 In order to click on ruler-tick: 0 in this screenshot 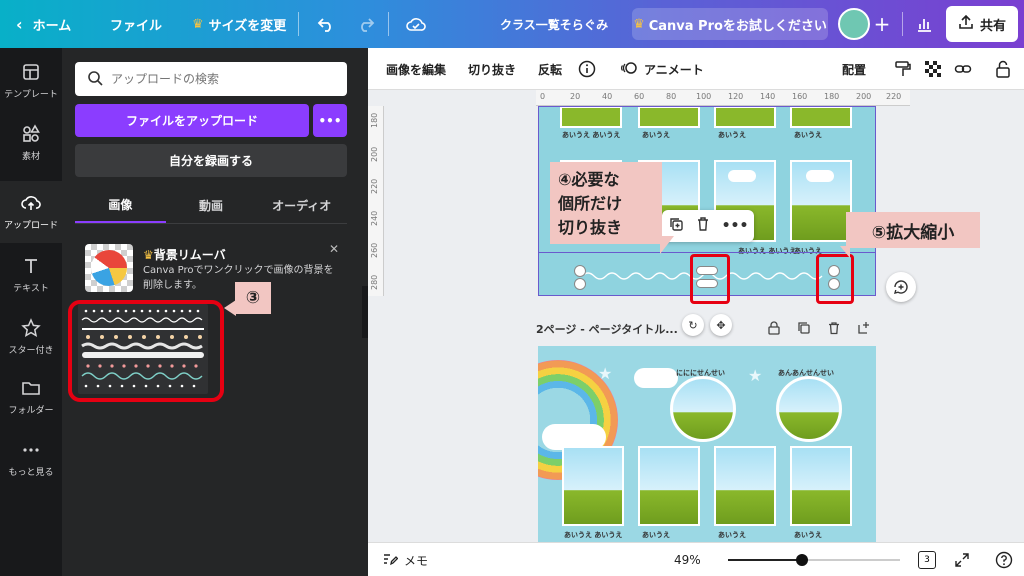, I will do `click(543, 96)`.